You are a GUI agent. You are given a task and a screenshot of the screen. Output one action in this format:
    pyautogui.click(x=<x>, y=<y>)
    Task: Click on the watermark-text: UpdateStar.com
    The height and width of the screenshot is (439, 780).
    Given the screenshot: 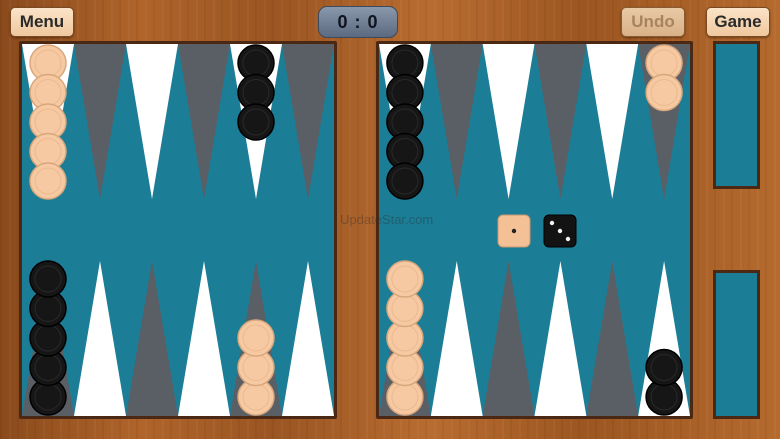 What is the action you would take?
    pyautogui.click(x=387, y=219)
    